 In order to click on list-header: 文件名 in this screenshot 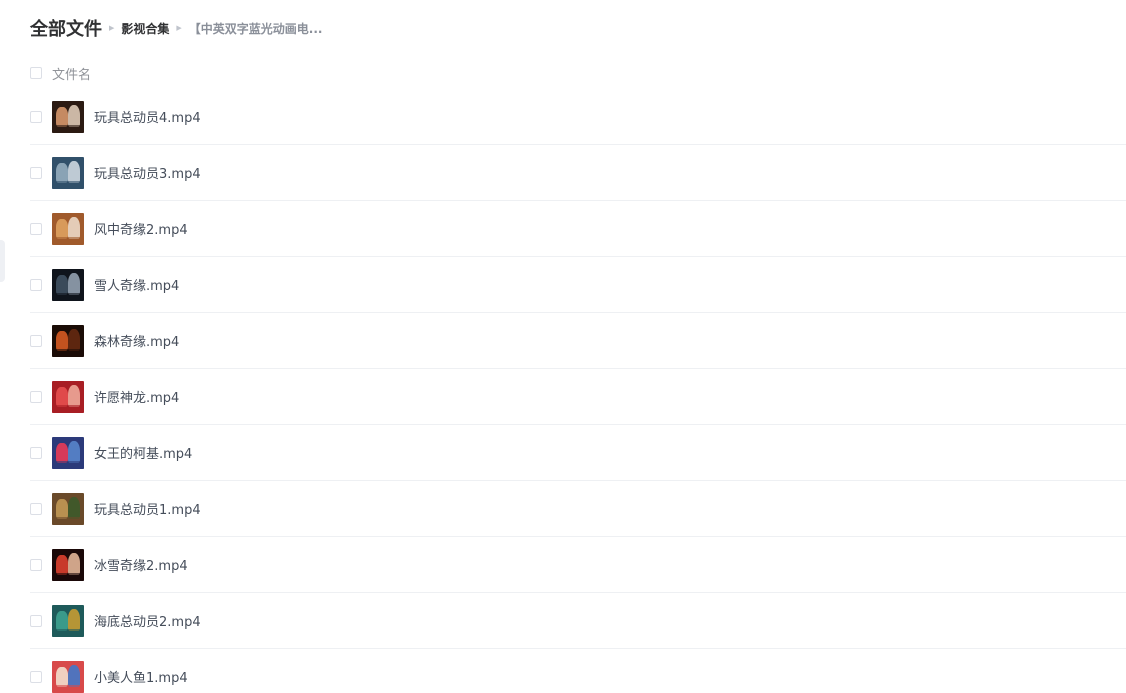, I will do `click(60, 73)`.